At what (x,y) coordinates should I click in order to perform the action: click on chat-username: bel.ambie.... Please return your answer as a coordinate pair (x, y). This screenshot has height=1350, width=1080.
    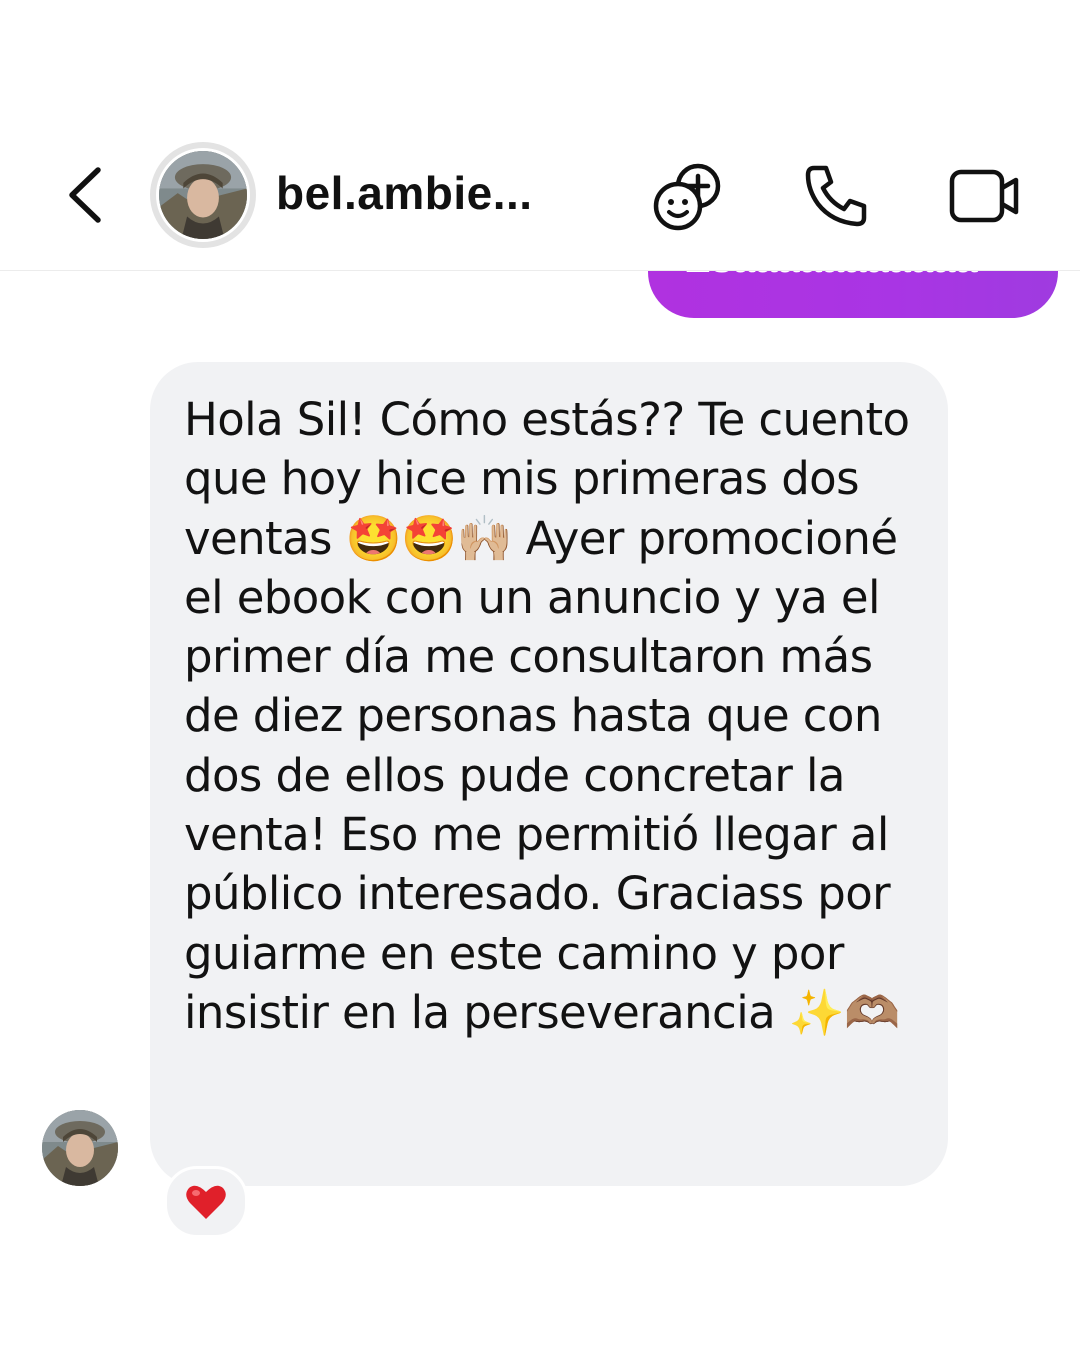
    Looking at the image, I should click on (404, 193).